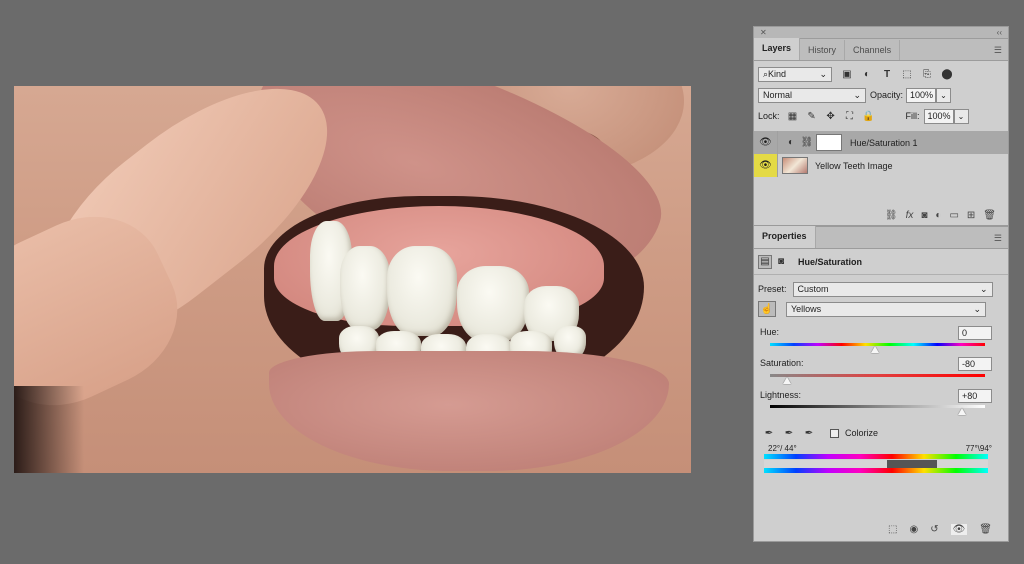  I want to click on adjustment-header: ▤ ◙ Hue/Saturation, so click(881, 262).